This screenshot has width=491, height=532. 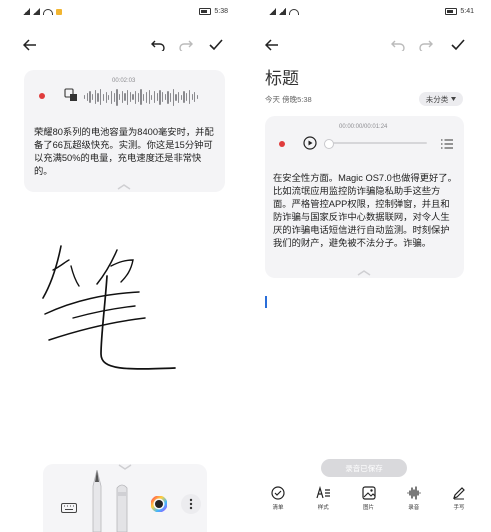 I want to click on status-bar: 5:41, so click(x=368, y=11).